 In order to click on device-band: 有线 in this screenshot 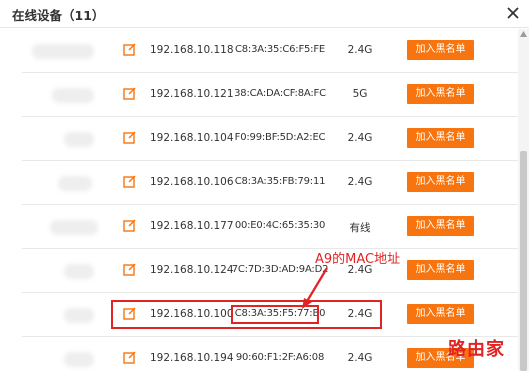, I will do `click(360, 228)`.